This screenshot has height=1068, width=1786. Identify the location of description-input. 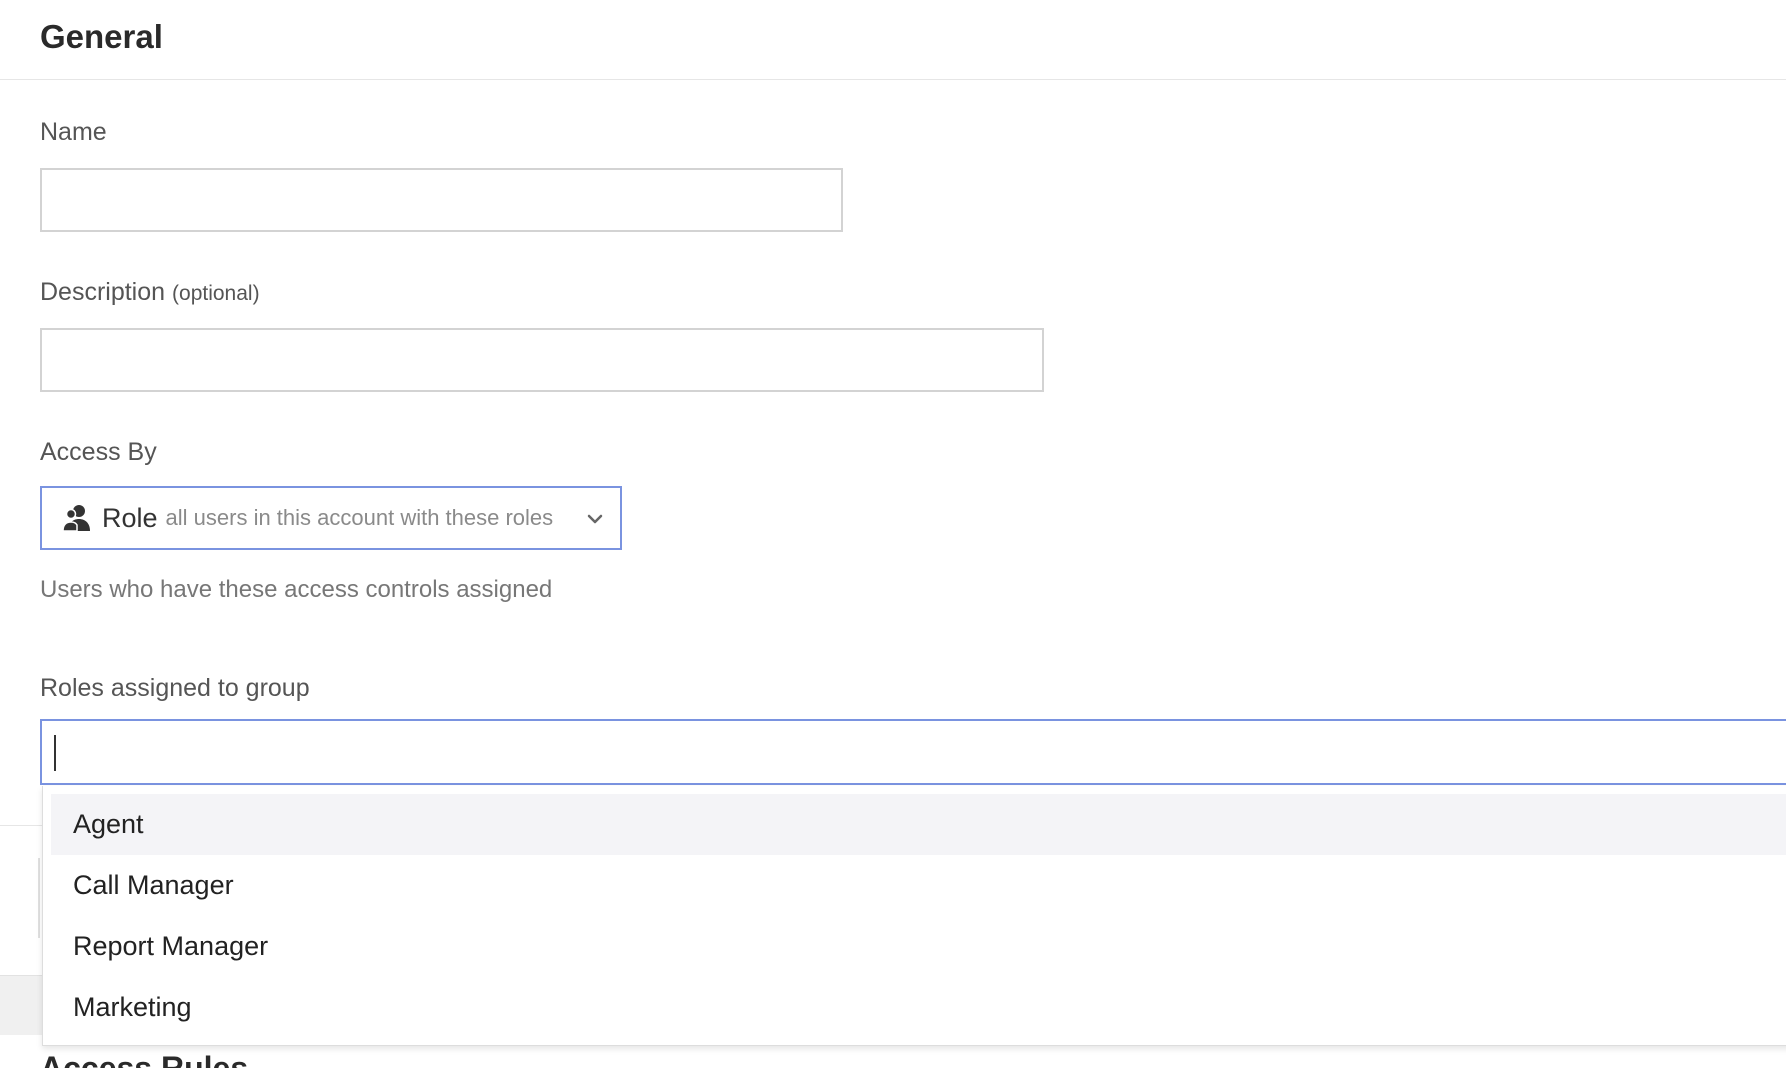
(542, 360).